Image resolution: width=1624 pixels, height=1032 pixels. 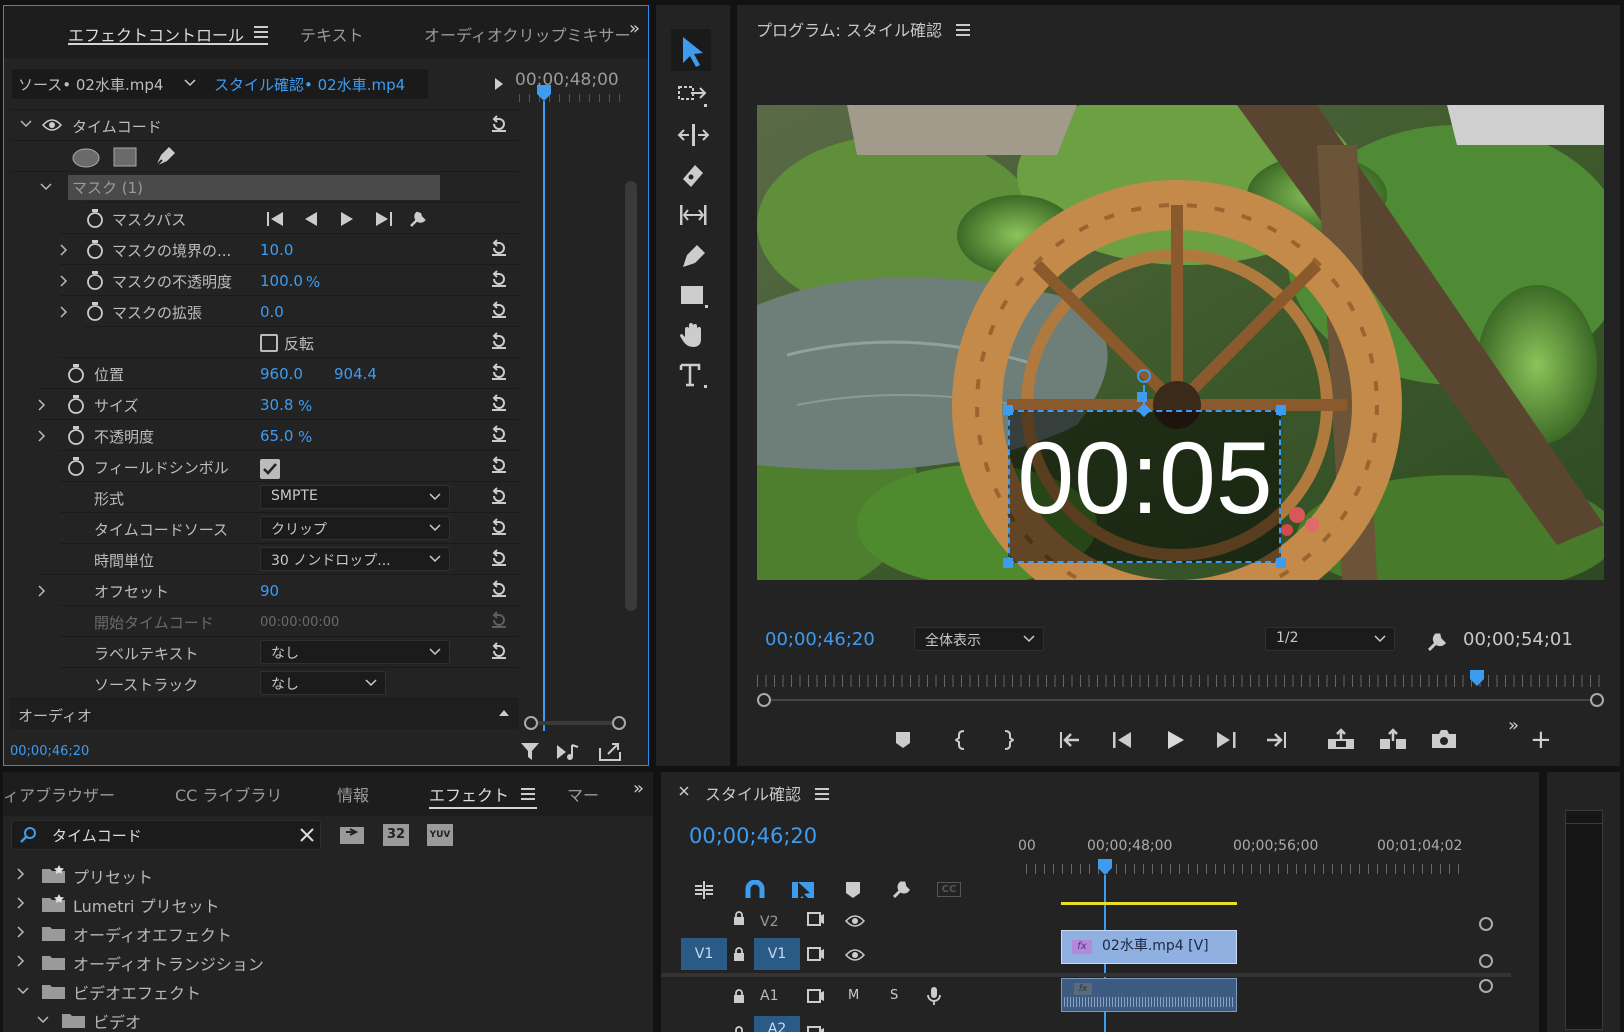 I want to click on timeline-playhead, so click(x=1105, y=867).